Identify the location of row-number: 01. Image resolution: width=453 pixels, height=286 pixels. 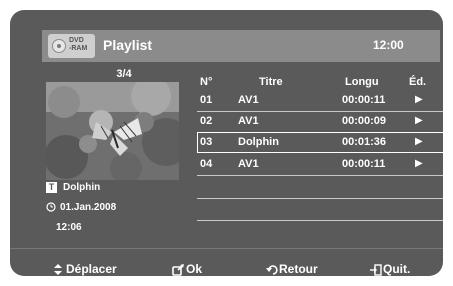
(206, 100).